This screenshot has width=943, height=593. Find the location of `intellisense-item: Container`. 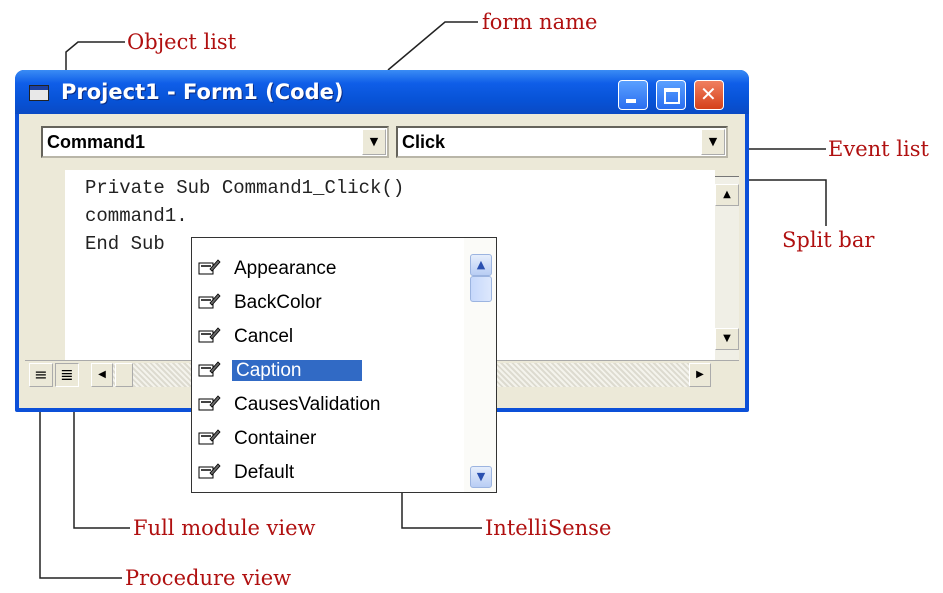

intellisense-item: Container is located at coordinates (329, 439).